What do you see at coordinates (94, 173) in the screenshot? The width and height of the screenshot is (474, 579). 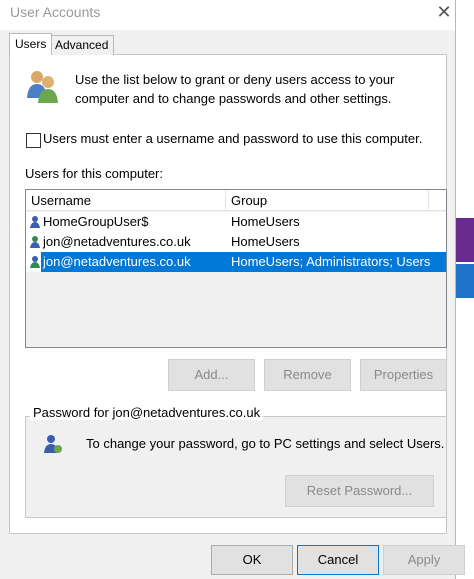 I see `users-list-label: Users for this computer:` at bounding box center [94, 173].